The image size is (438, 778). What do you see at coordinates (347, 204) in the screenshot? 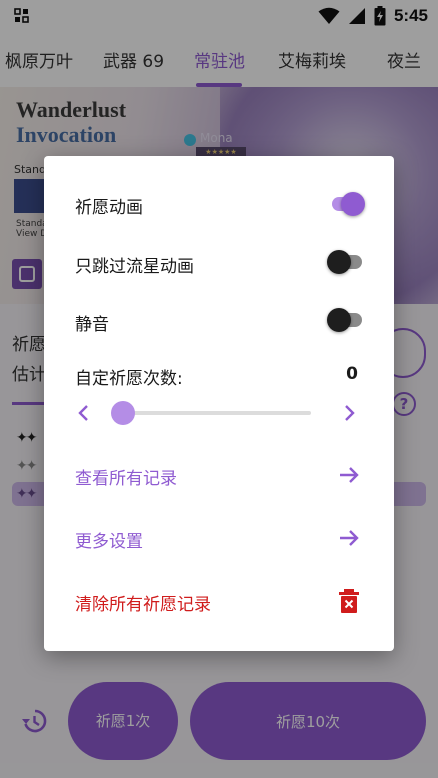
I see `wish-animation-toggle` at bounding box center [347, 204].